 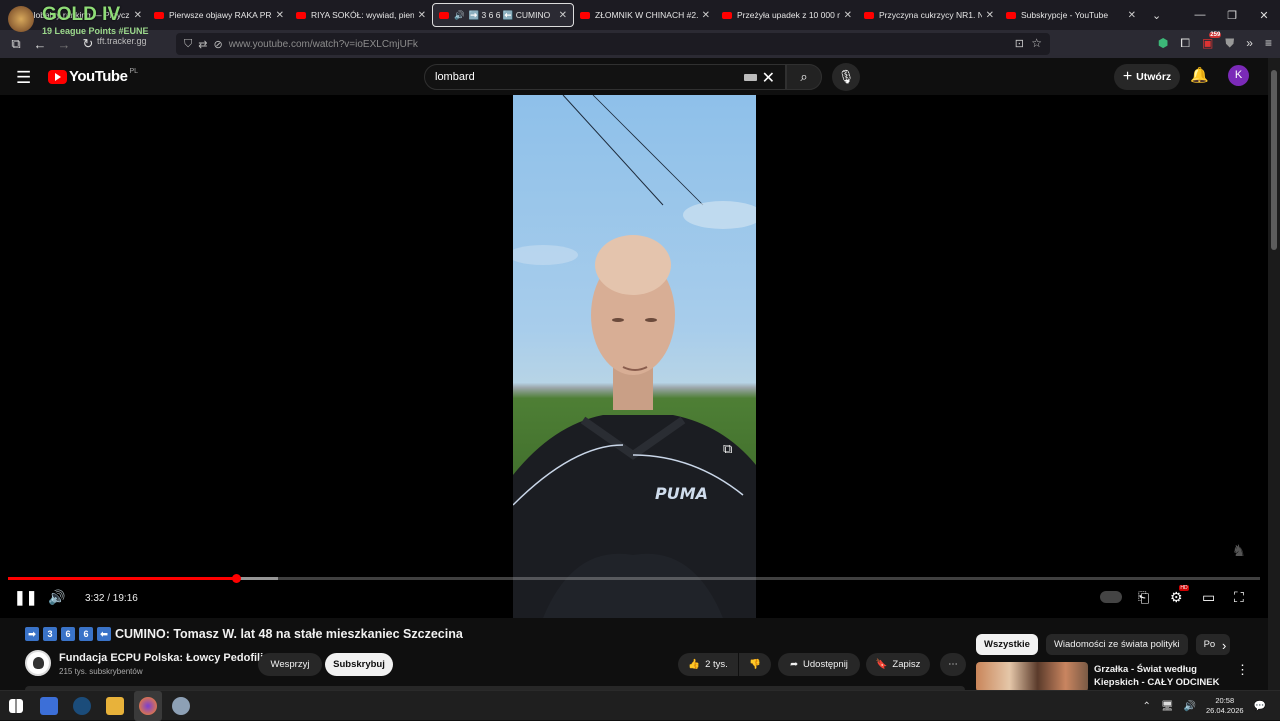 I want to click on subscribe-button: Subskrybuj, so click(x=359, y=664).